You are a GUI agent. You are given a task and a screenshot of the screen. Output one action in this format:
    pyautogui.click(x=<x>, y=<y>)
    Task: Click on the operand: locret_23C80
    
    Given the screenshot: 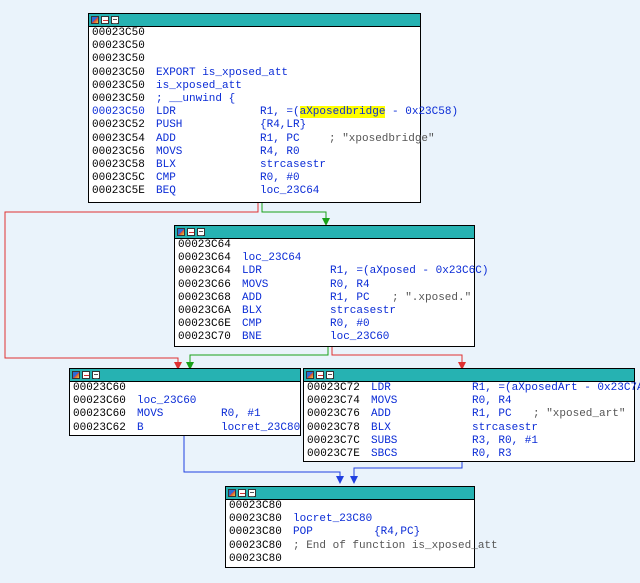 What is the action you would take?
    pyautogui.click(x=261, y=427)
    